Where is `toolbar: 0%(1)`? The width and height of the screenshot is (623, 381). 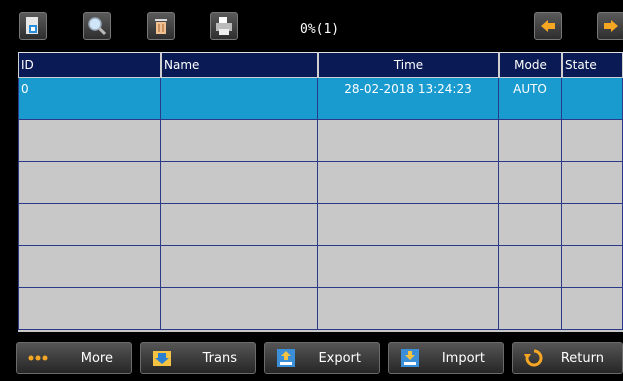 toolbar: 0%(1) is located at coordinates (311, 26).